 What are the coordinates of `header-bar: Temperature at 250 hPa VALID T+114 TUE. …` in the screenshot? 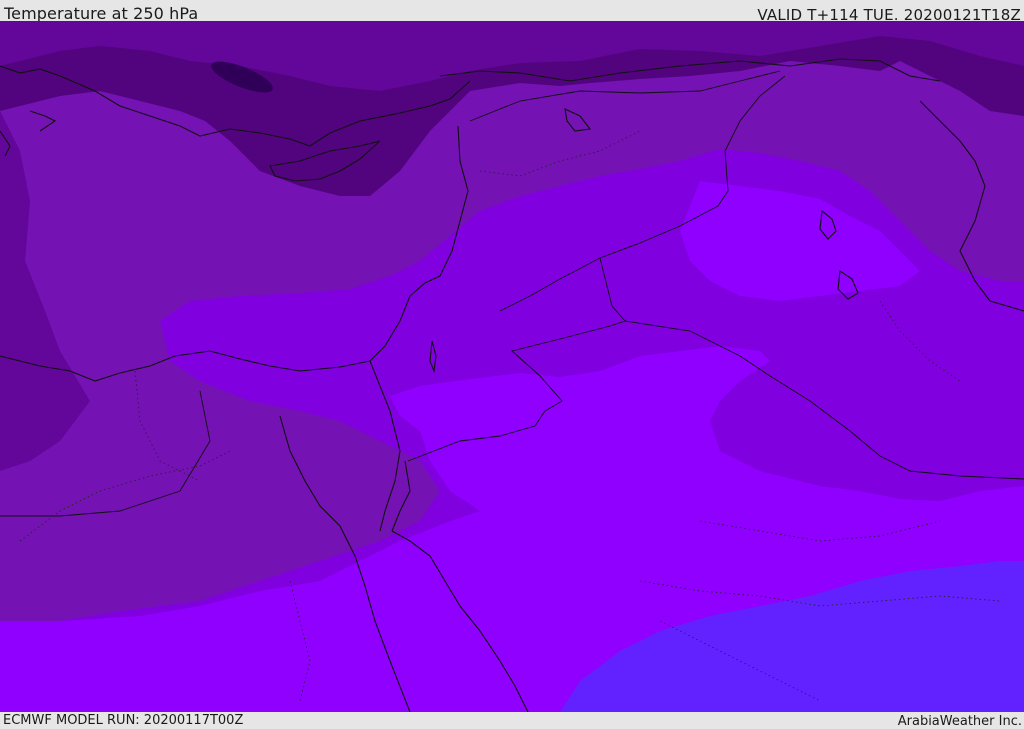 It's located at (512, 12).